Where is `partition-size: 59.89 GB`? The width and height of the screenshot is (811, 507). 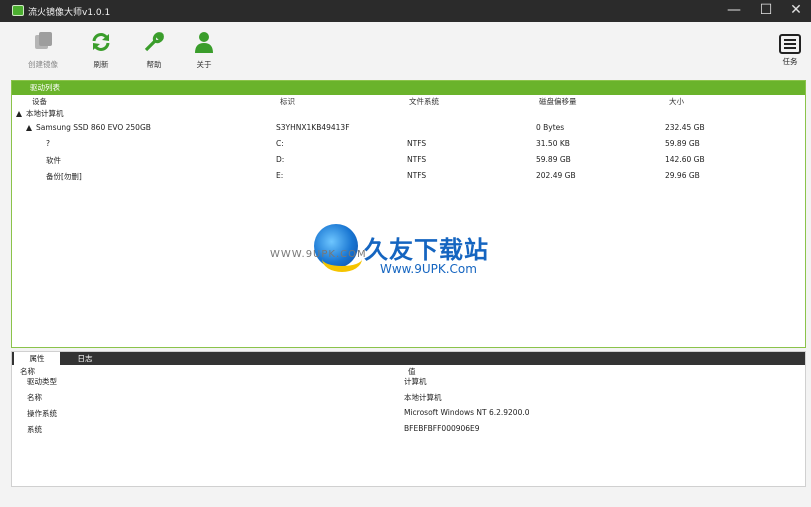 partition-size: 59.89 GB is located at coordinates (682, 143).